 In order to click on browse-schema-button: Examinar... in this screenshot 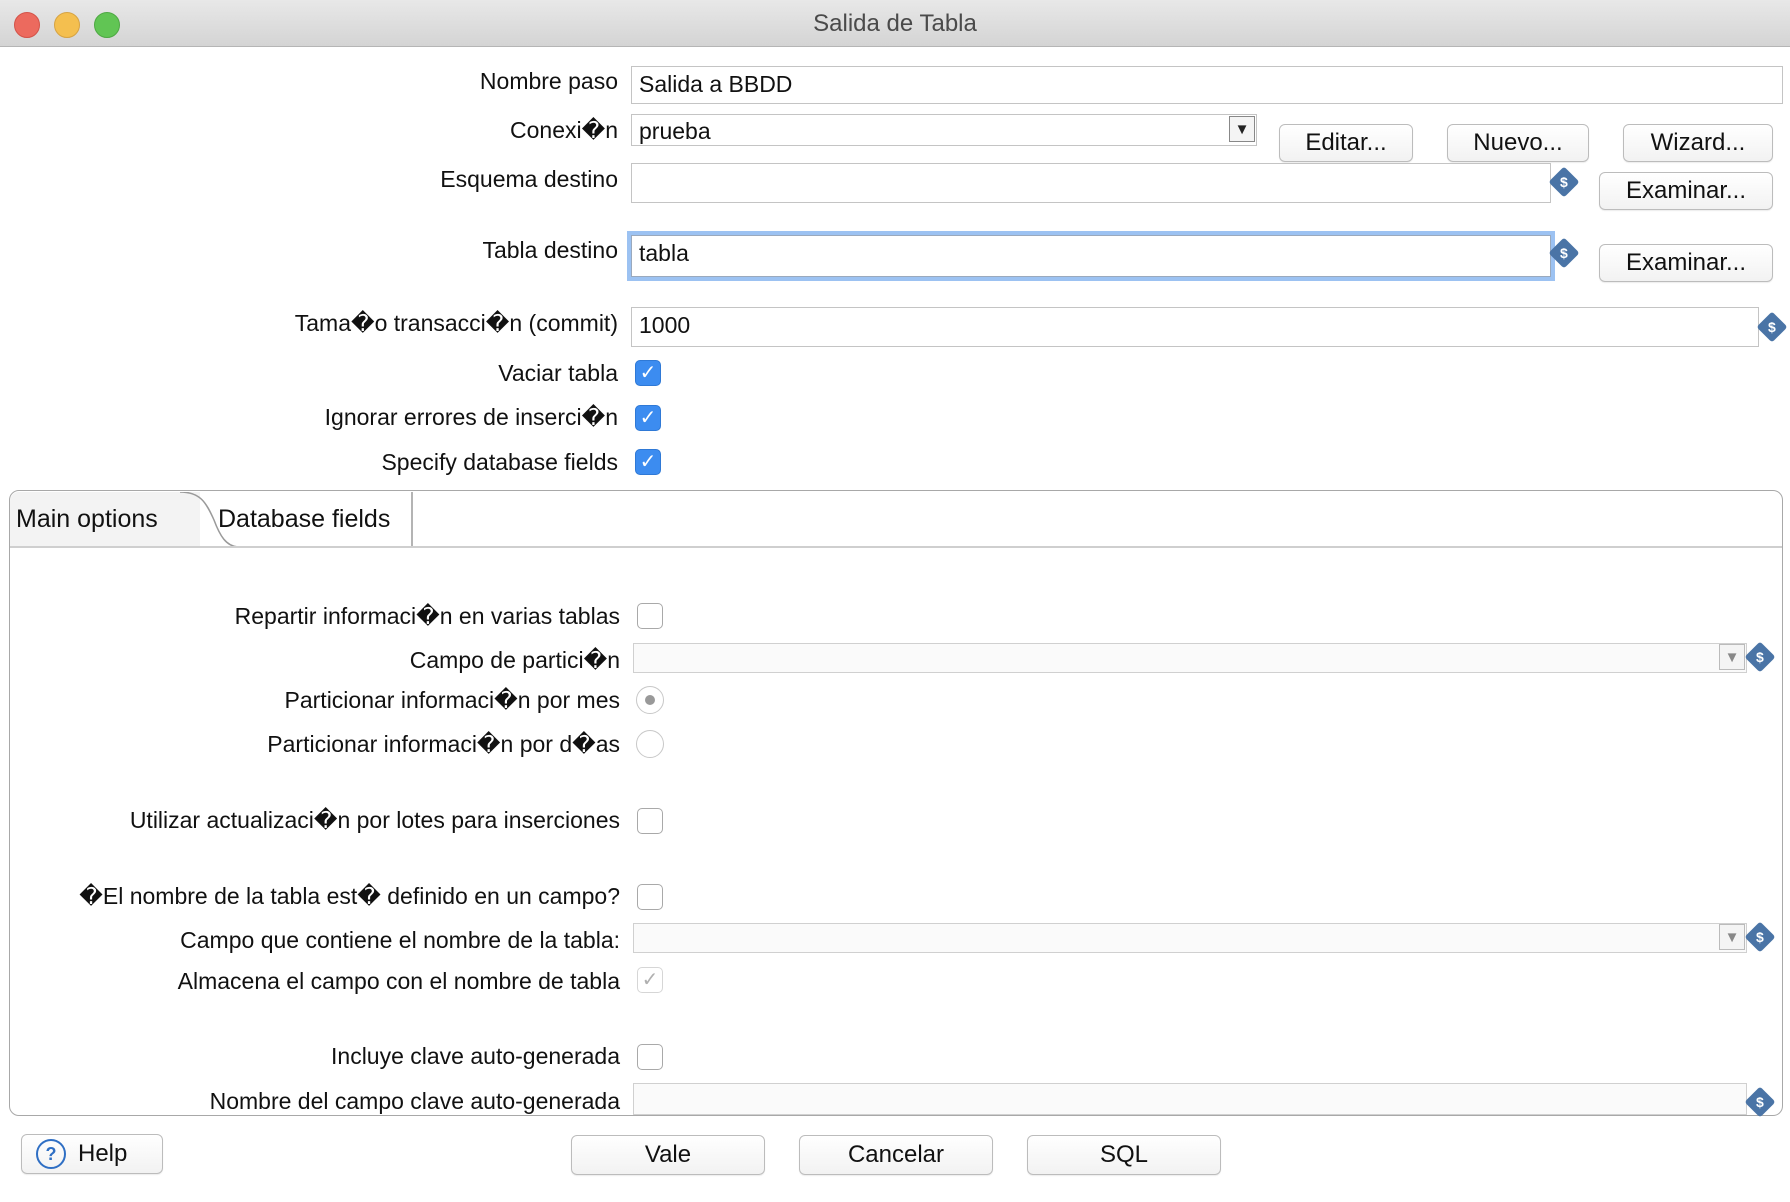, I will do `click(1686, 191)`.